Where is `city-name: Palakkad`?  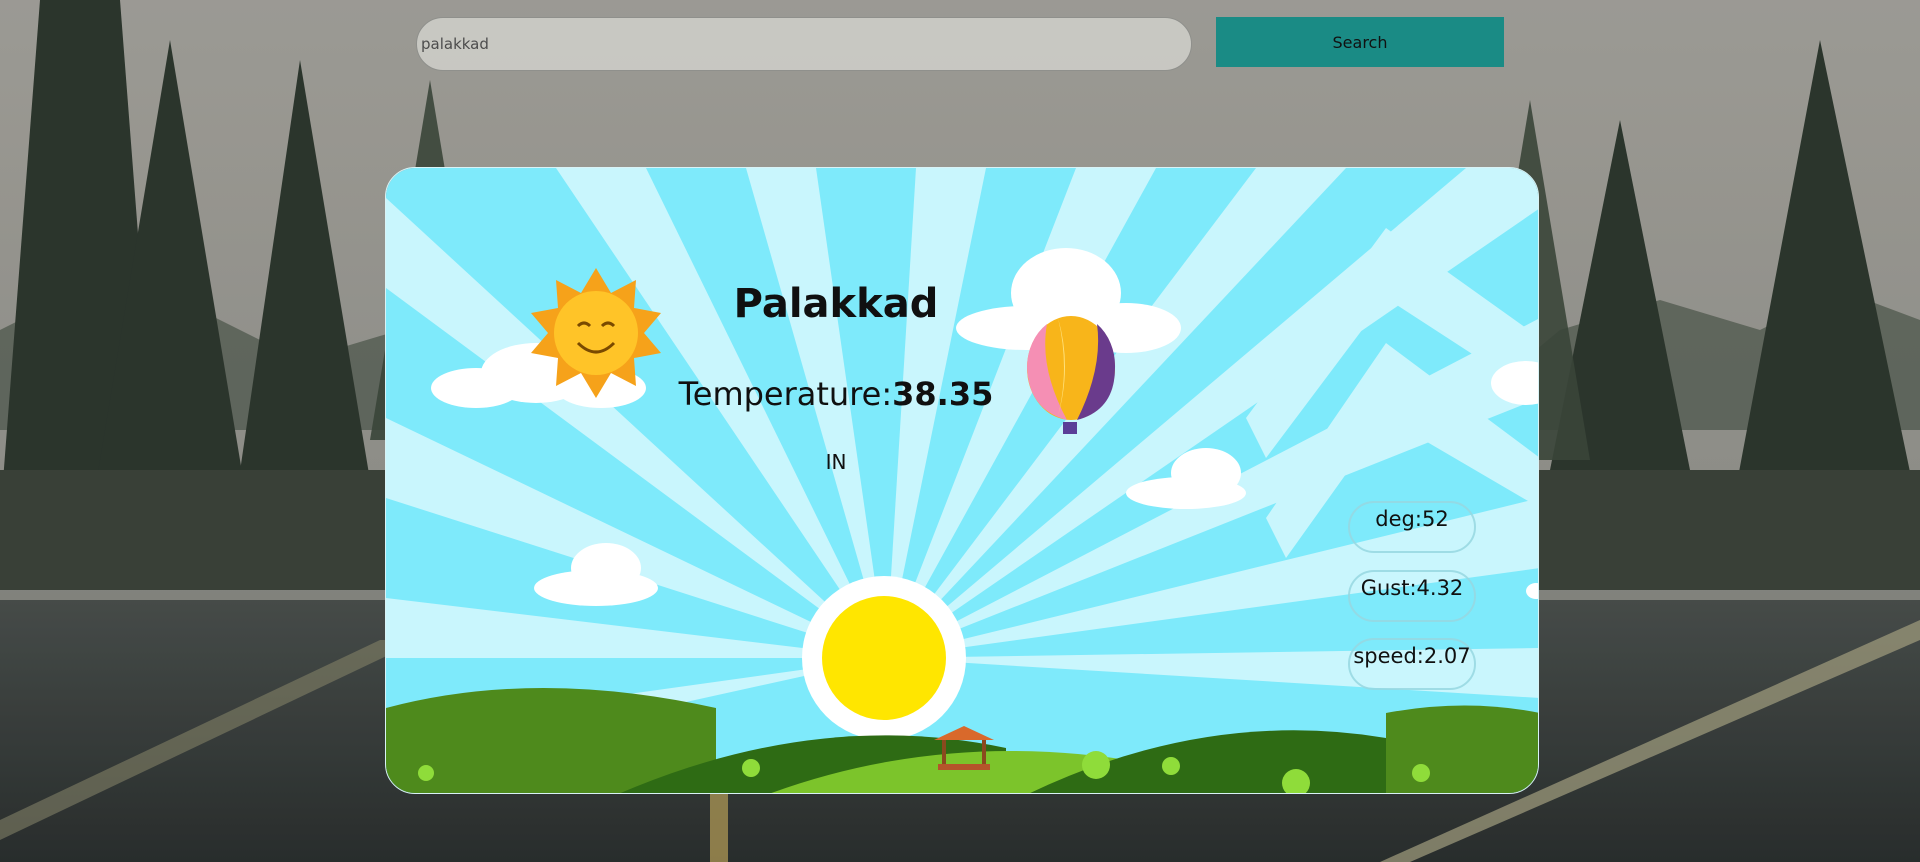 city-name: Palakkad is located at coordinates (836, 304).